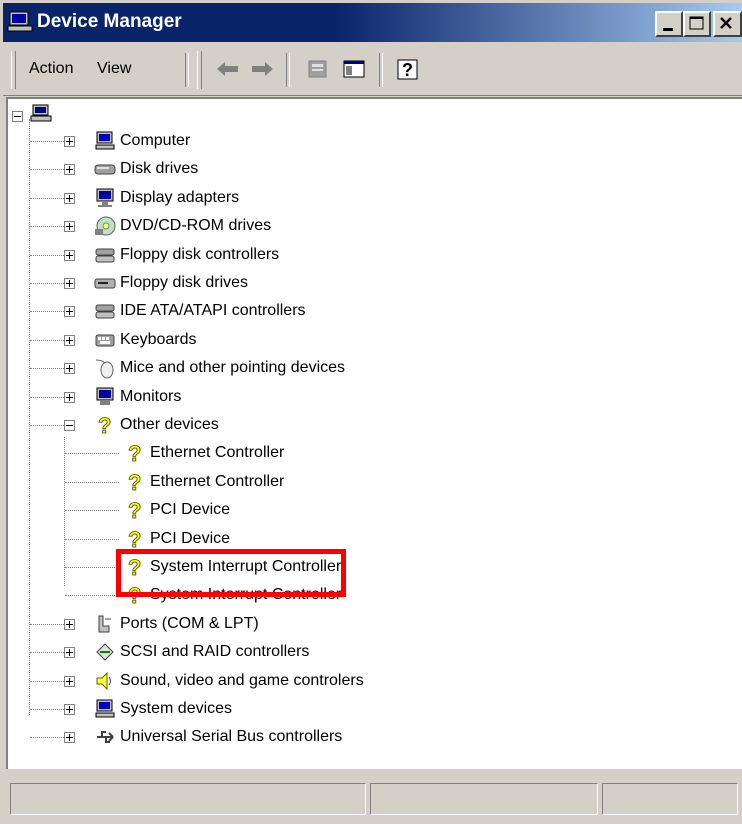 The image size is (742, 824). I want to click on tree-category-0: Computer, so click(142, 141).